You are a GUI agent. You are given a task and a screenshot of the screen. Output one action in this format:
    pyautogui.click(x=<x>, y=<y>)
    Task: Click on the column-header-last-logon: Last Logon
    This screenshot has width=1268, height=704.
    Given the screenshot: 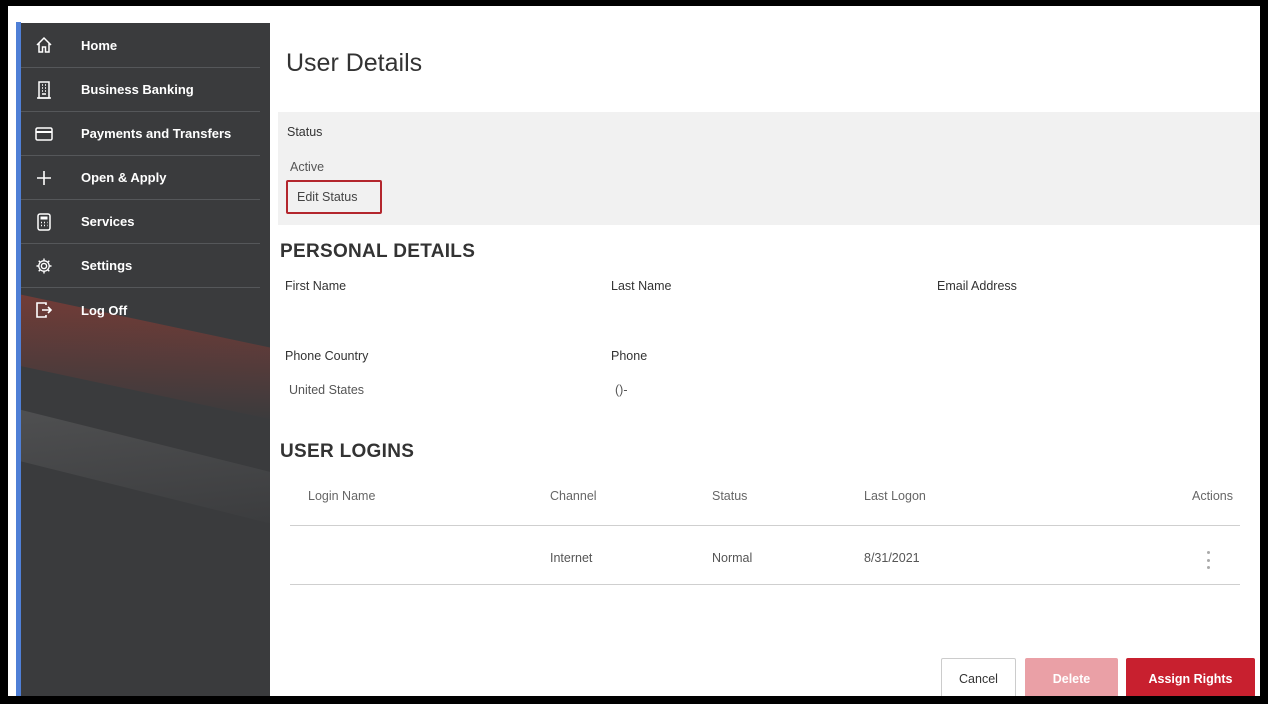 What is the action you would take?
    pyautogui.click(x=895, y=496)
    